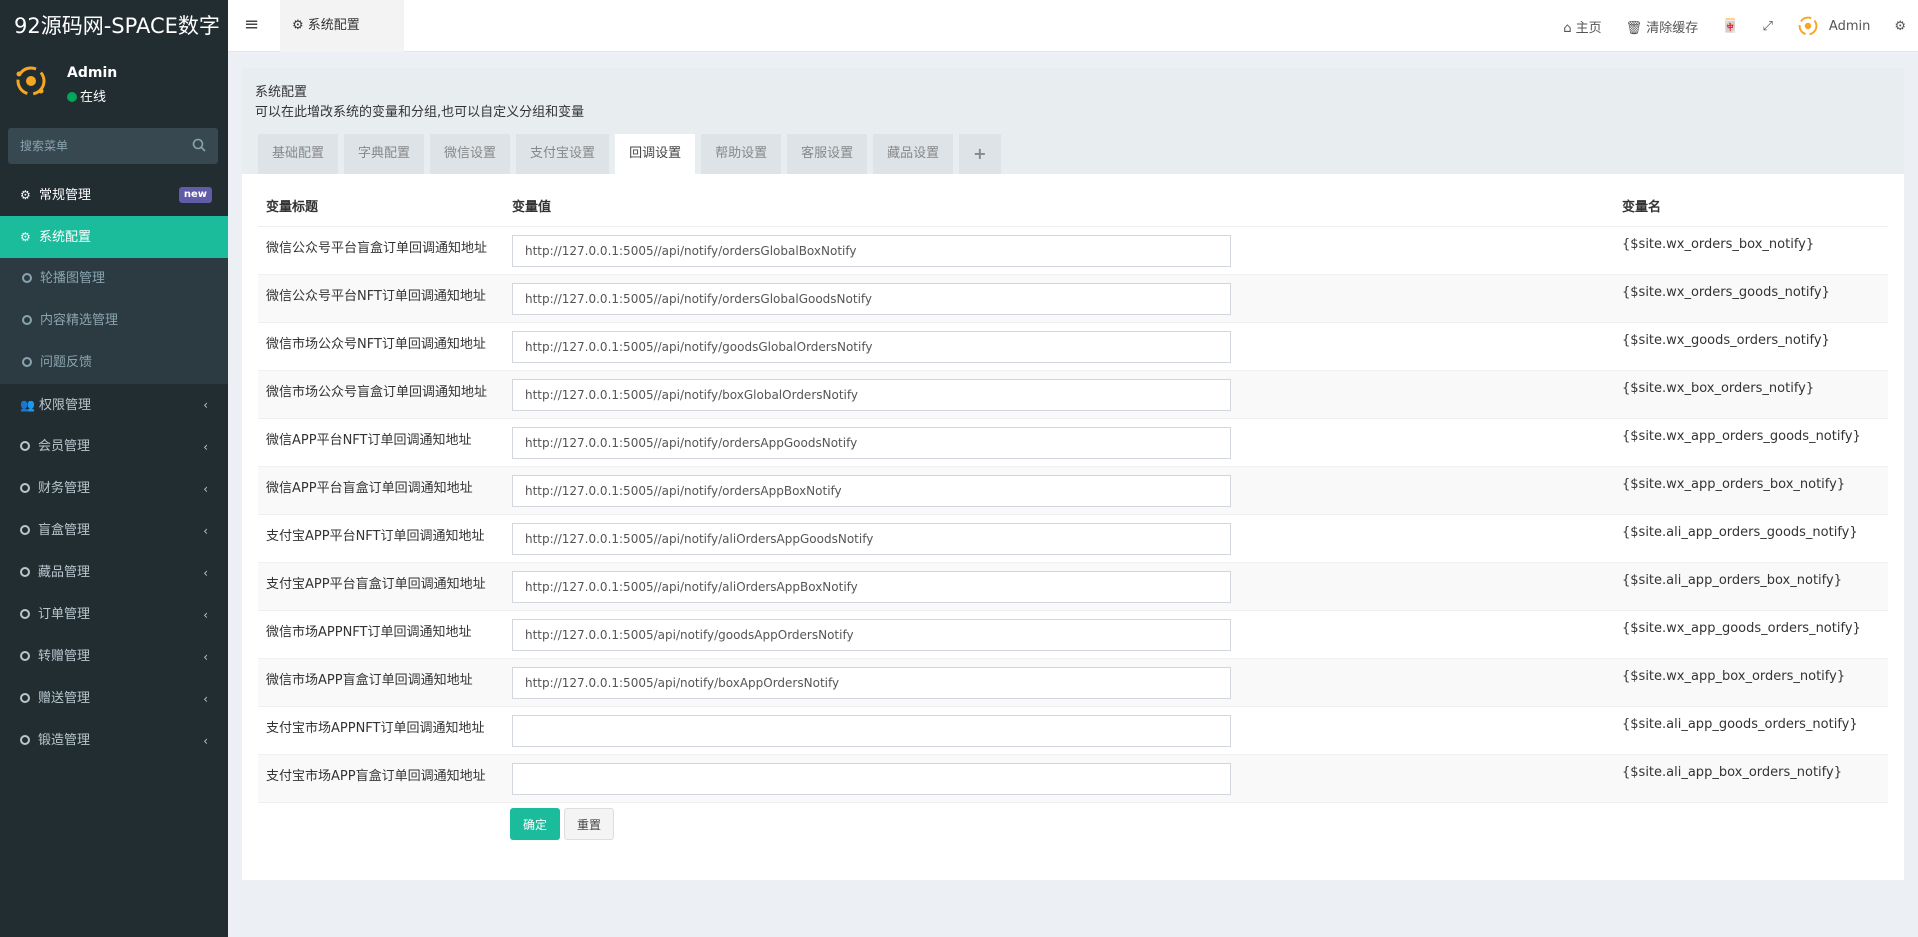 Image resolution: width=1918 pixels, height=937 pixels. Describe the element at coordinates (114, 573) in the screenshot. I see `sidebar-item-collections: 藏品管理 ‹` at that location.